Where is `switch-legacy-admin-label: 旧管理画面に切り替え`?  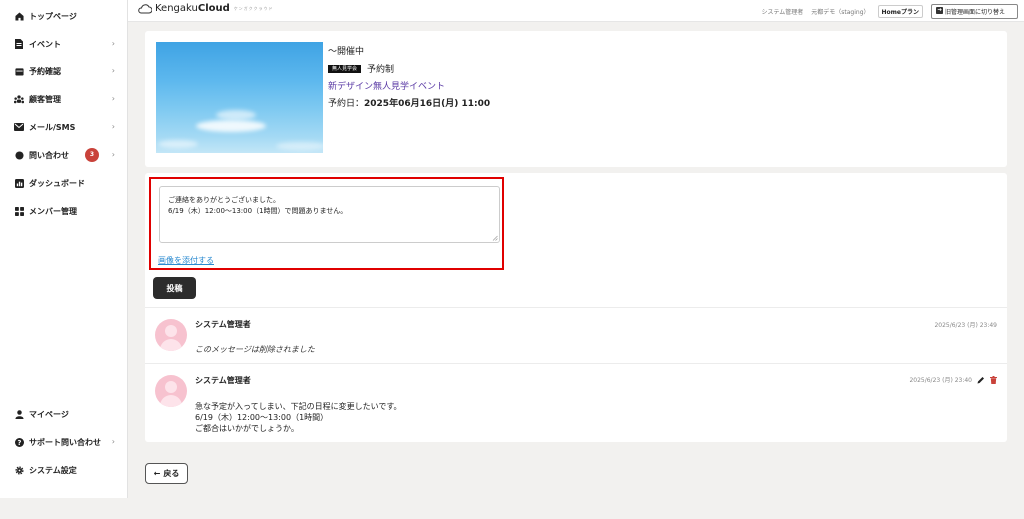 switch-legacy-admin-label: 旧管理画面に切り替え is located at coordinates (974, 12).